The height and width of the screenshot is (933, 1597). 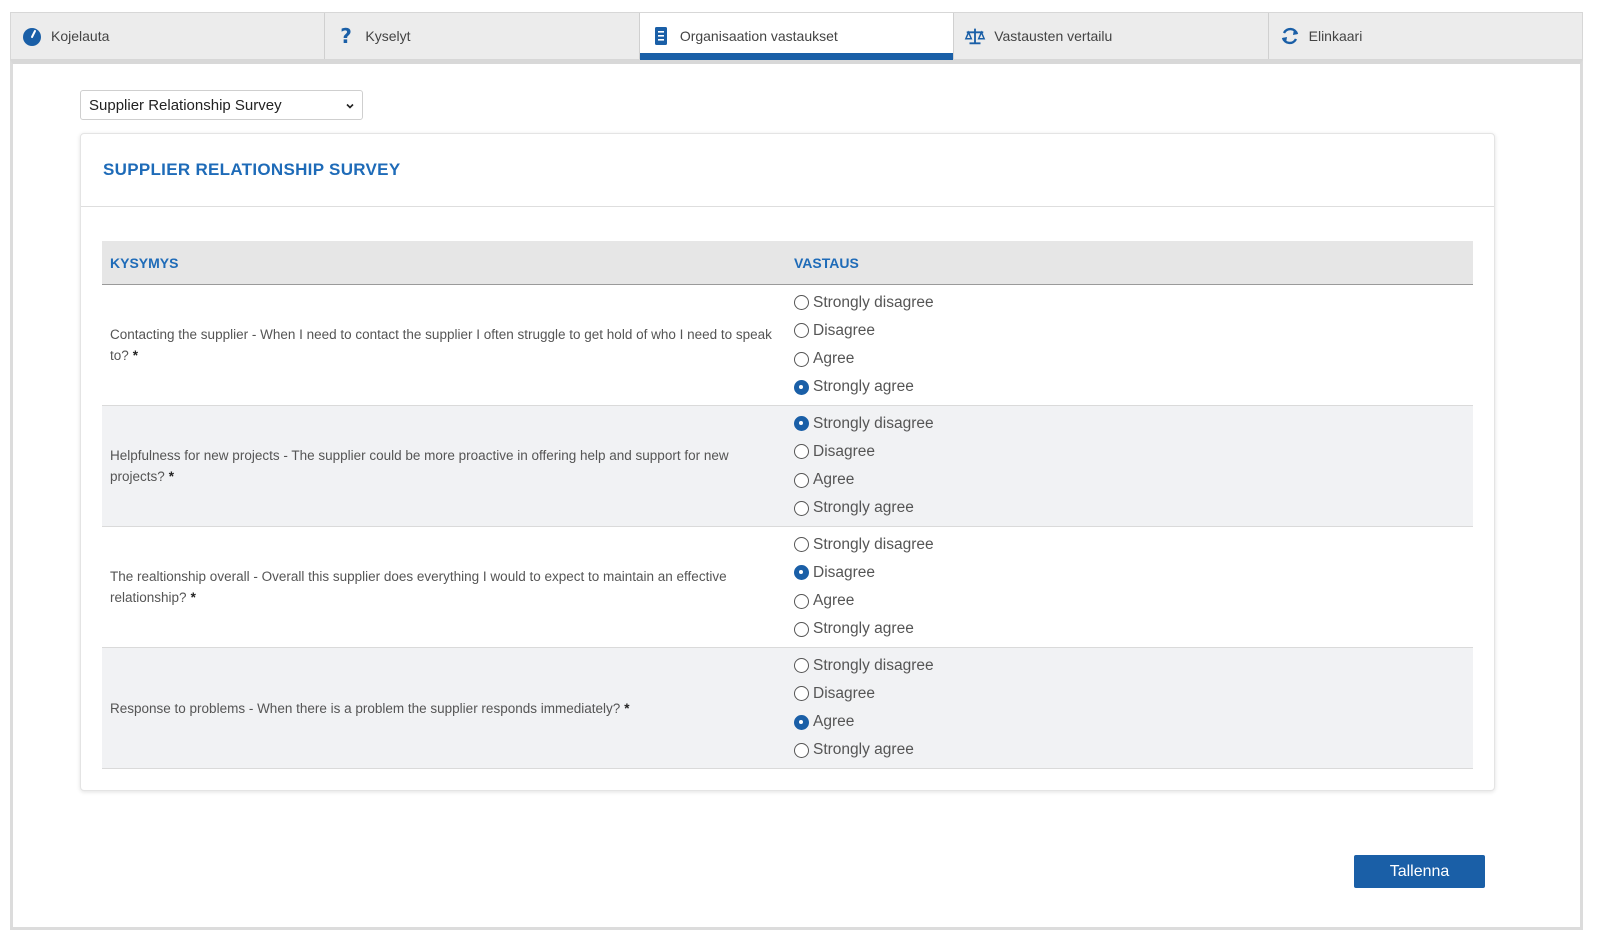 I want to click on column-header-question: KYSYMYS, so click(x=144, y=262).